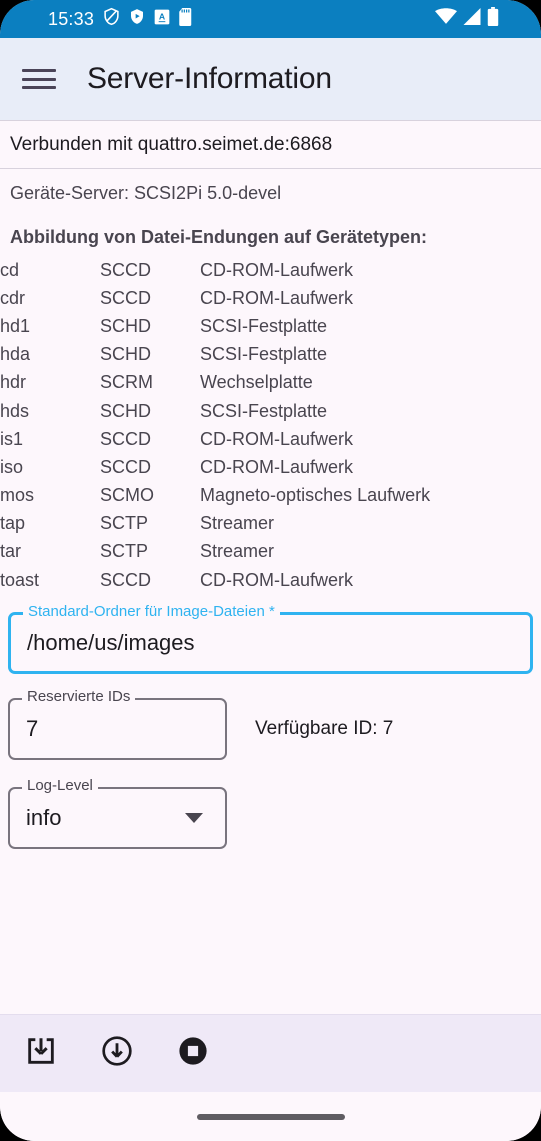 Image resolution: width=541 pixels, height=1141 pixels. Describe the element at coordinates (15, 325) in the screenshot. I see `device-extension: hd1` at that location.